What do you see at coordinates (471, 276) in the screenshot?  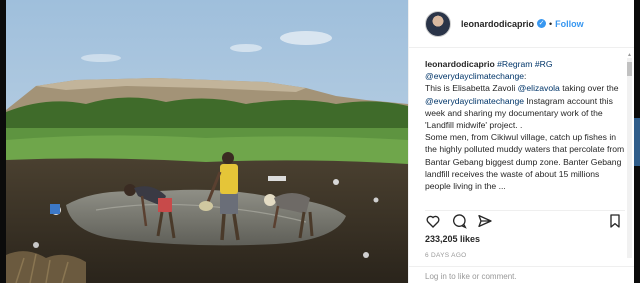 I see `comment-login-text: Log in to like or comment.` at bounding box center [471, 276].